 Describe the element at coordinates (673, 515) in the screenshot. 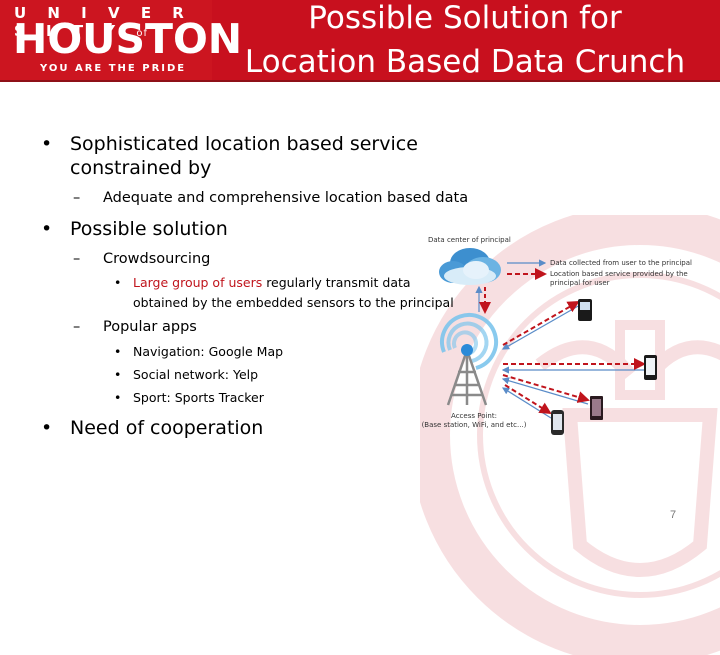

I see `page-number: 7` at that location.